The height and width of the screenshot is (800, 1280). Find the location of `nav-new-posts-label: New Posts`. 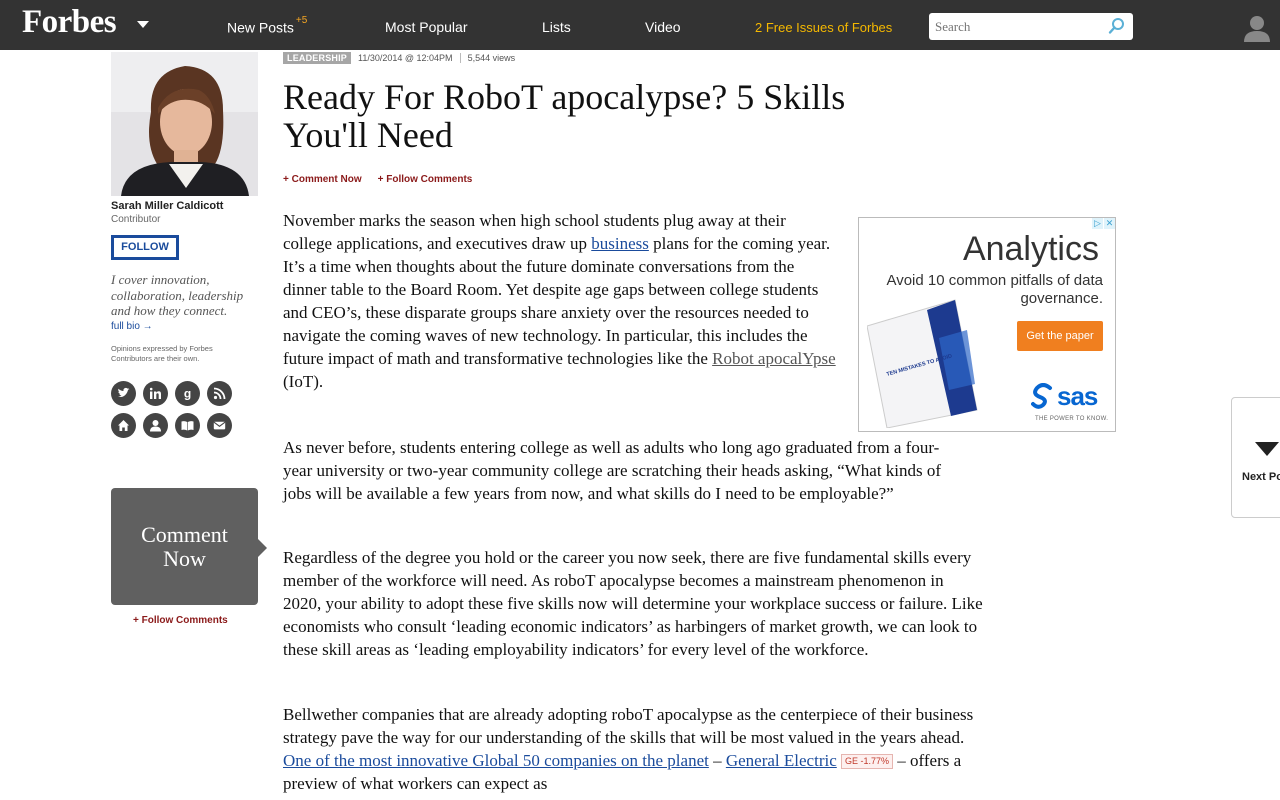

nav-new-posts-label: New Posts is located at coordinates (260, 27).